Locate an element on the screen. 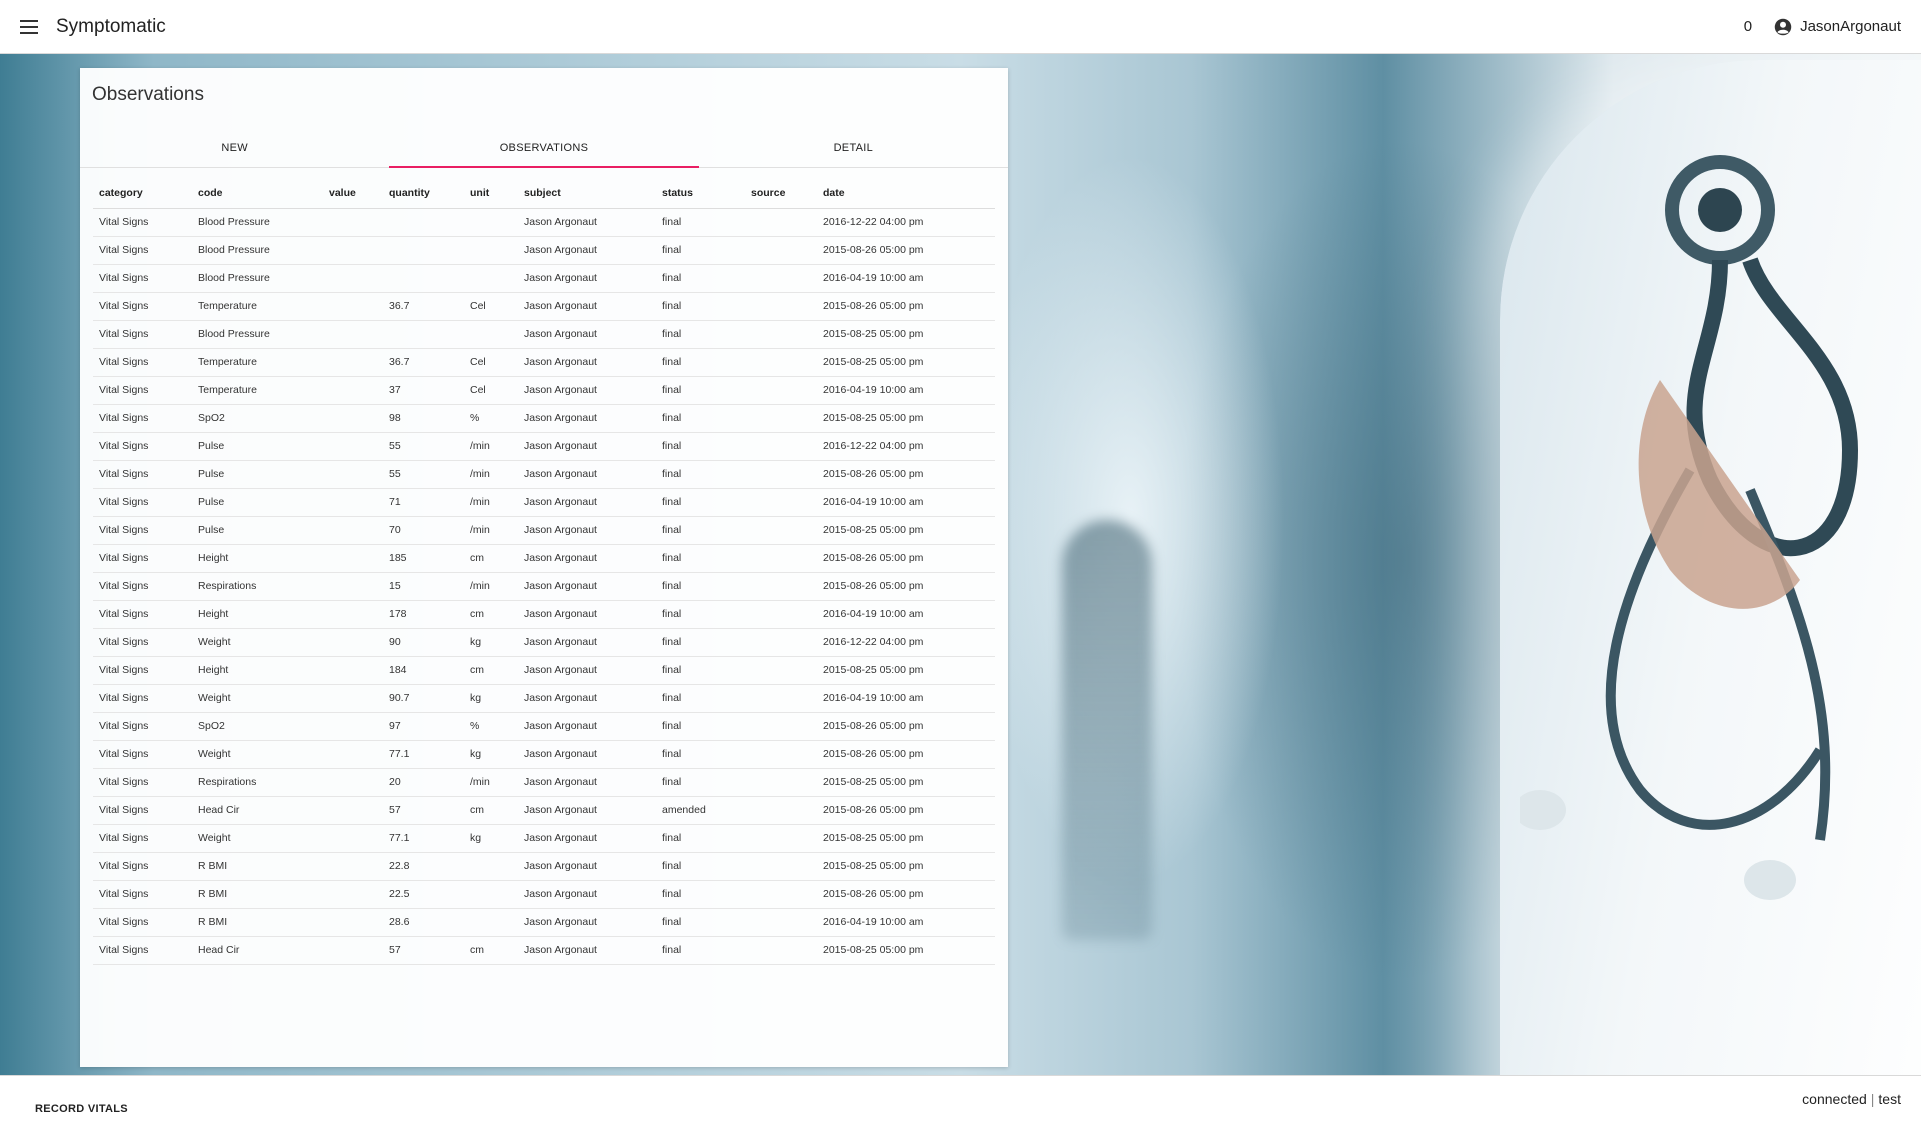  cell-quantity: 15 is located at coordinates (423, 586).